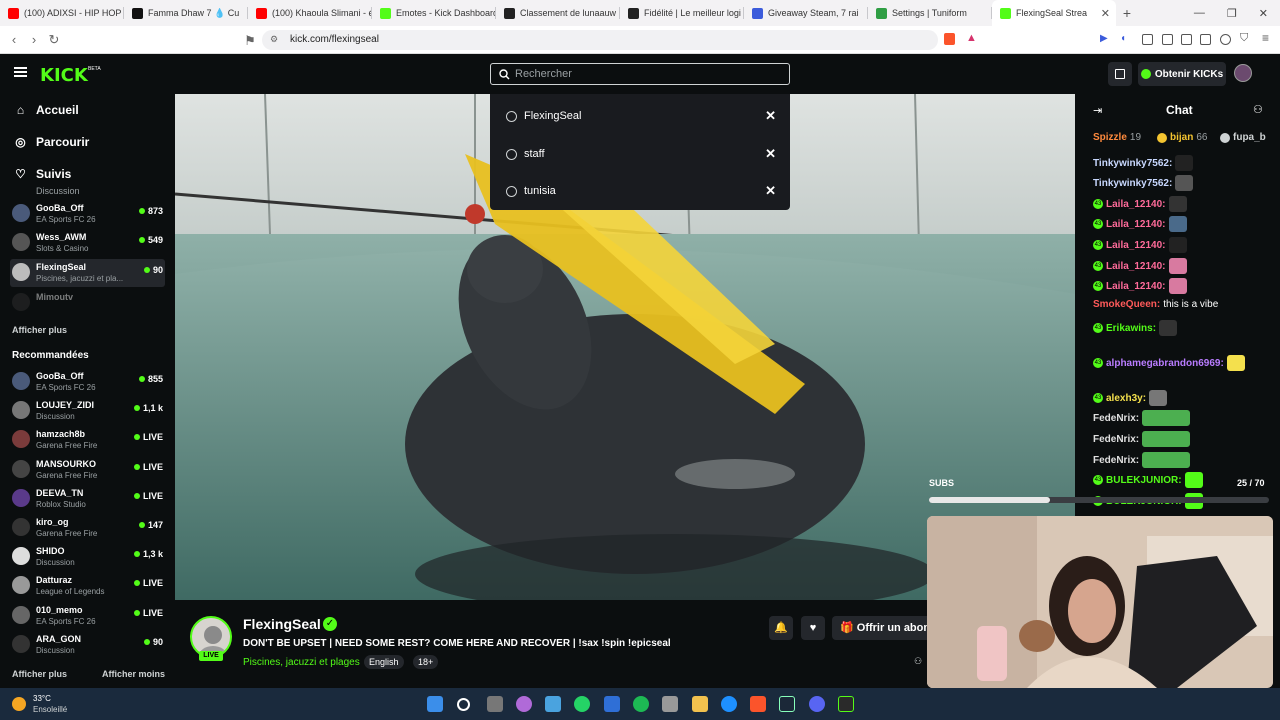 The width and height of the screenshot is (1280, 720). What do you see at coordinates (553, 704) in the screenshot?
I see `photos-icon` at bounding box center [553, 704].